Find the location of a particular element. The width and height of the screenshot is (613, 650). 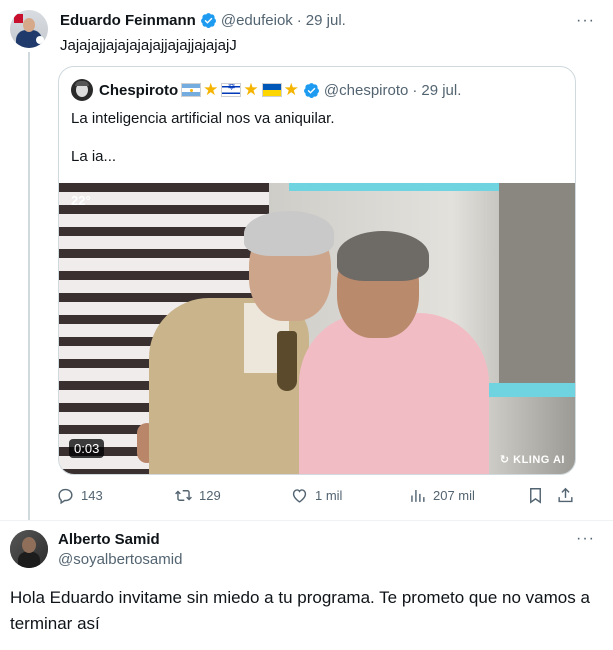

quoted-tweet-date: 29 jul. is located at coordinates (441, 90).